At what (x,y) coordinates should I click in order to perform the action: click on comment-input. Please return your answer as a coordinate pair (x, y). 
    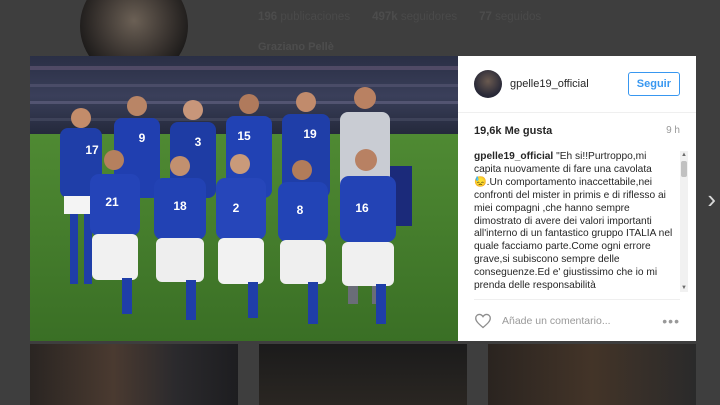
    Looking at the image, I should click on (582, 320).